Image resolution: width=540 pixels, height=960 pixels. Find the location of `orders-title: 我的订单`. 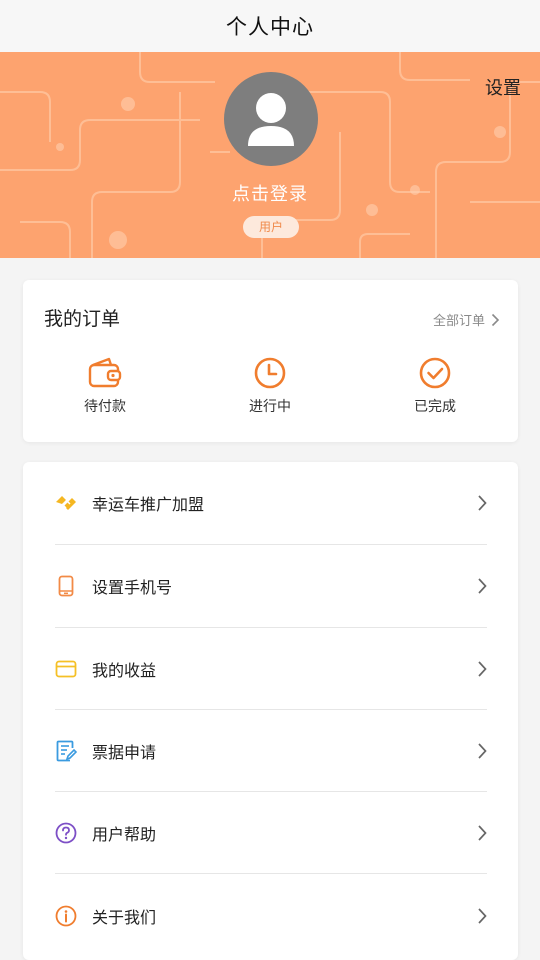

orders-title: 我的订单 is located at coordinates (82, 319).